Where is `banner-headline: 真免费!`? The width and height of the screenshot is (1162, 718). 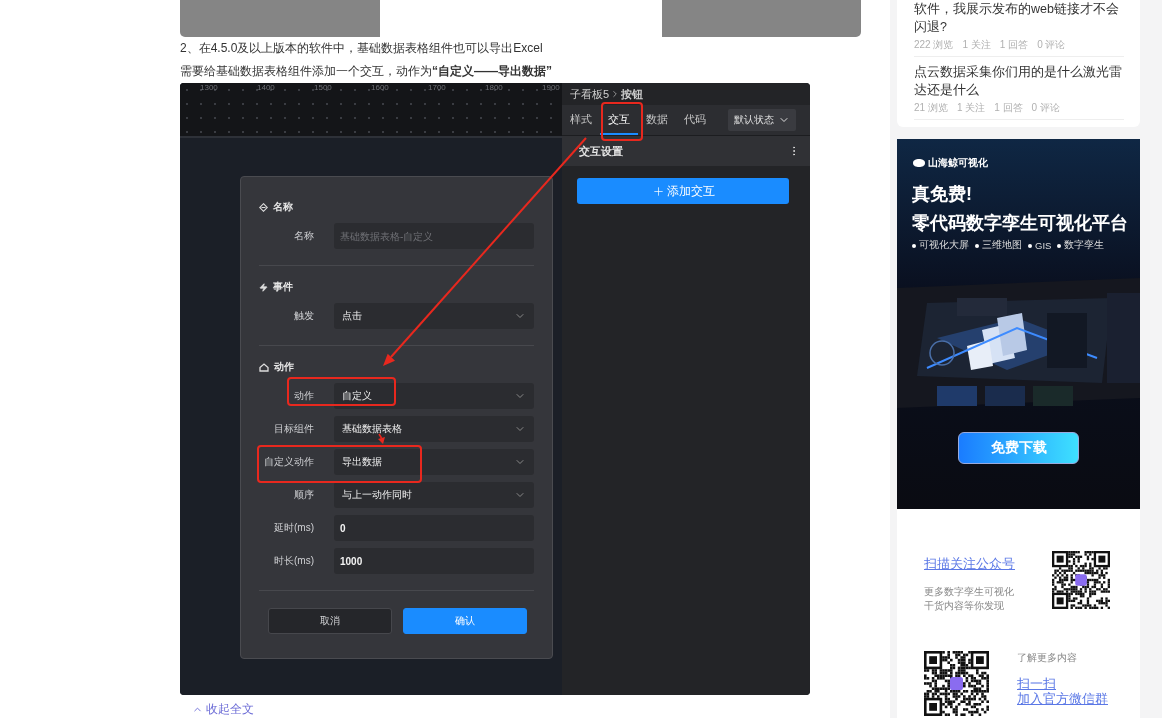 banner-headline: 真免费! is located at coordinates (942, 194).